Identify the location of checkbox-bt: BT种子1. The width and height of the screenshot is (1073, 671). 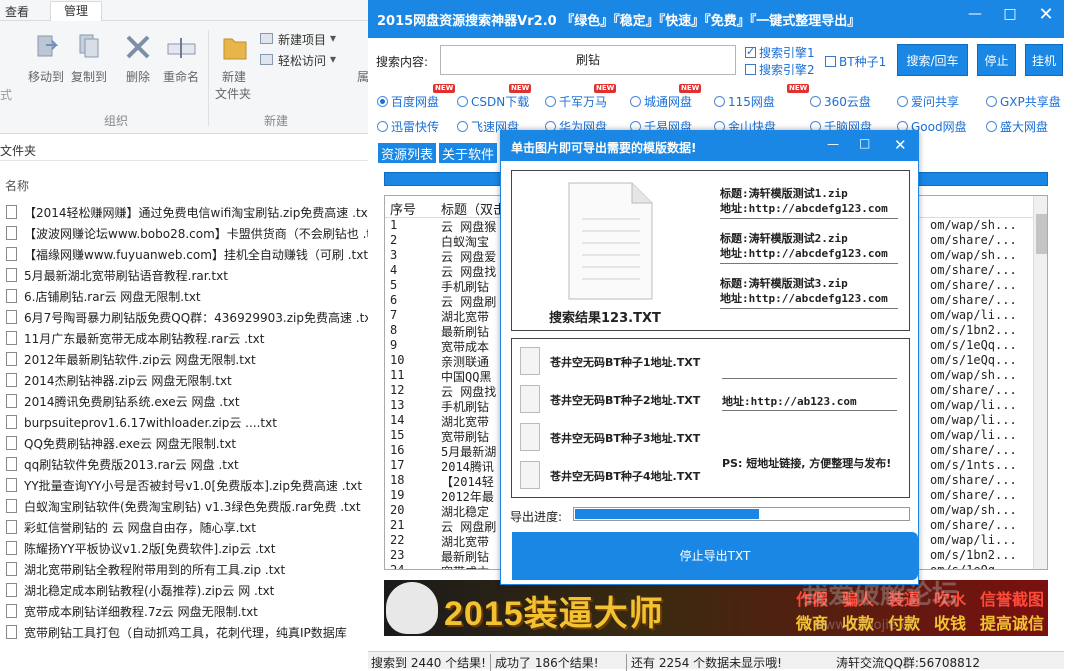
(855, 61).